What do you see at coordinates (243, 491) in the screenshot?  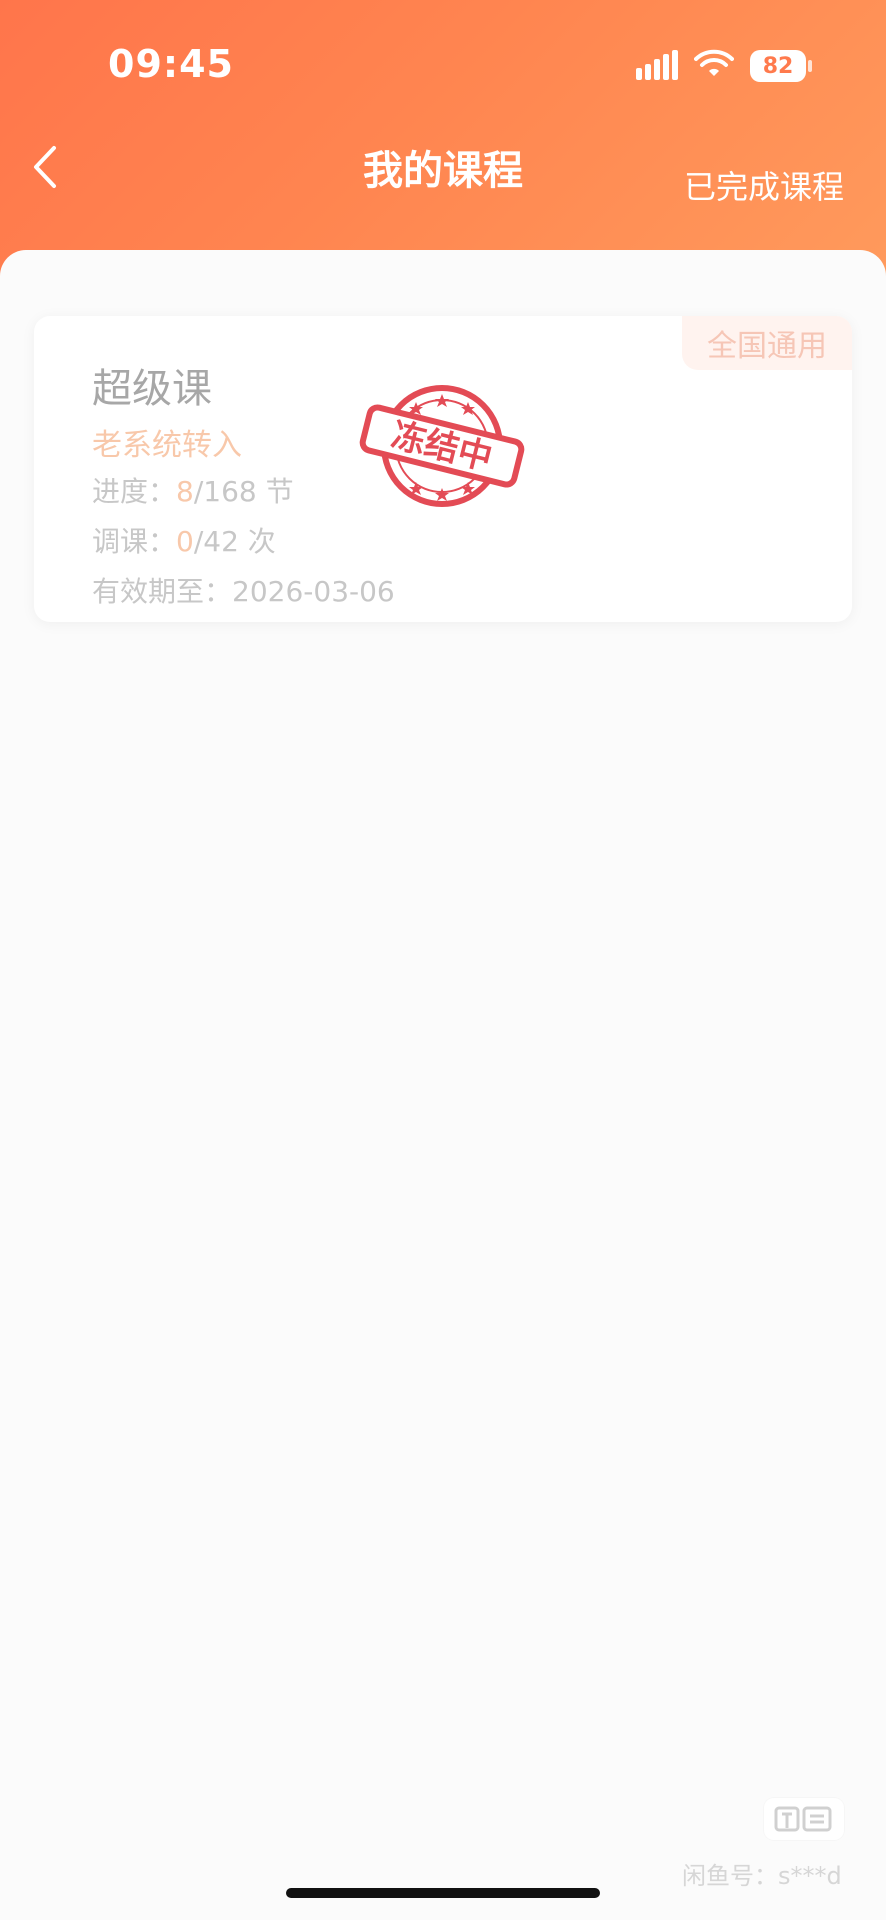 I see `progress-total: /168 节` at bounding box center [243, 491].